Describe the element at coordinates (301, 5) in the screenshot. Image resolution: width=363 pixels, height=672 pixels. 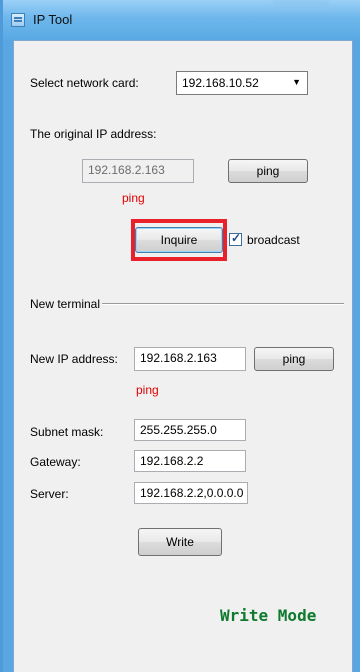
I see `title-bar-controls` at that location.